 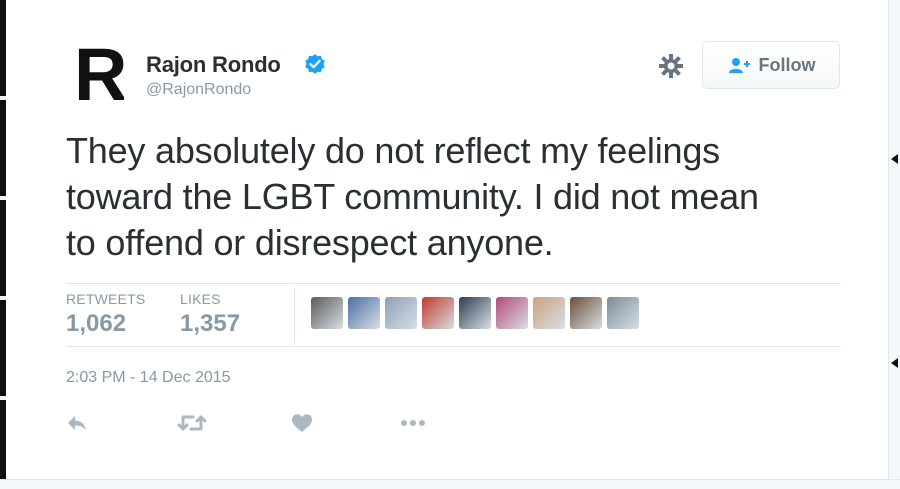 I want to click on tweet-timestamp: 2:03 PM - 14 Dec 2015, so click(x=148, y=378).